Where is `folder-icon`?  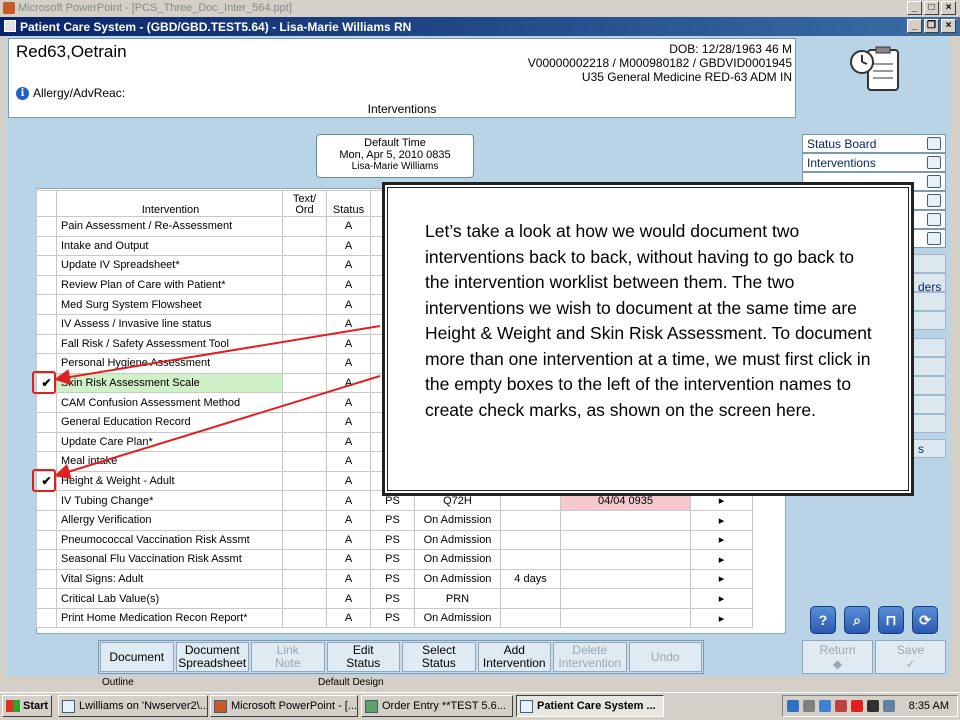 folder-icon is located at coordinates (68, 706).